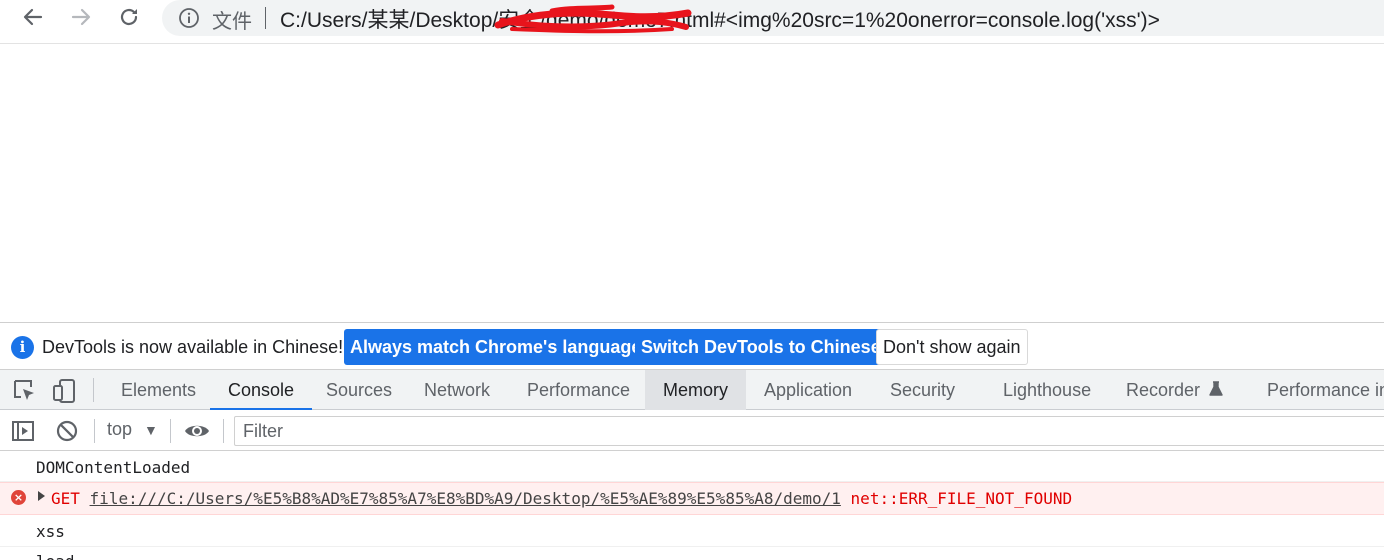 The image size is (1384, 560). I want to click on filter-field, so click(809, 431).